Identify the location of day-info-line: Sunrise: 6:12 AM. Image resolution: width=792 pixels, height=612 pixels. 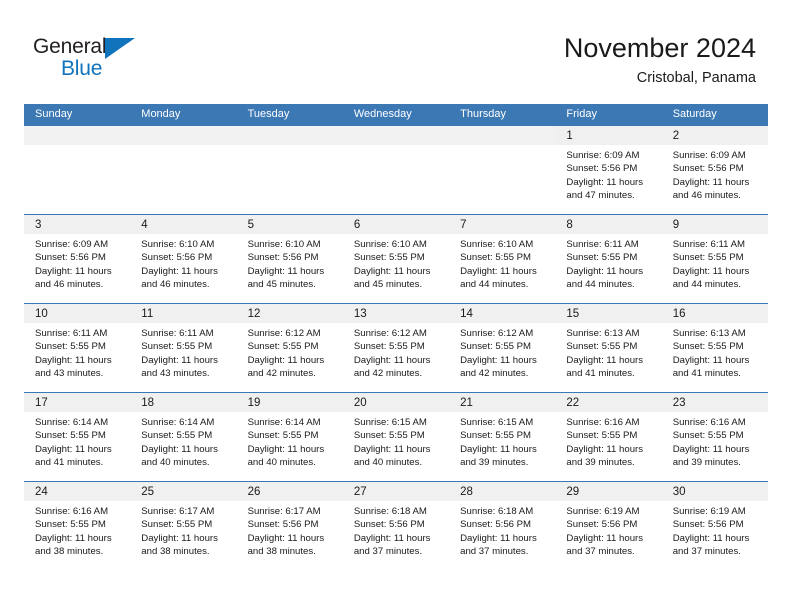
(284, 333).